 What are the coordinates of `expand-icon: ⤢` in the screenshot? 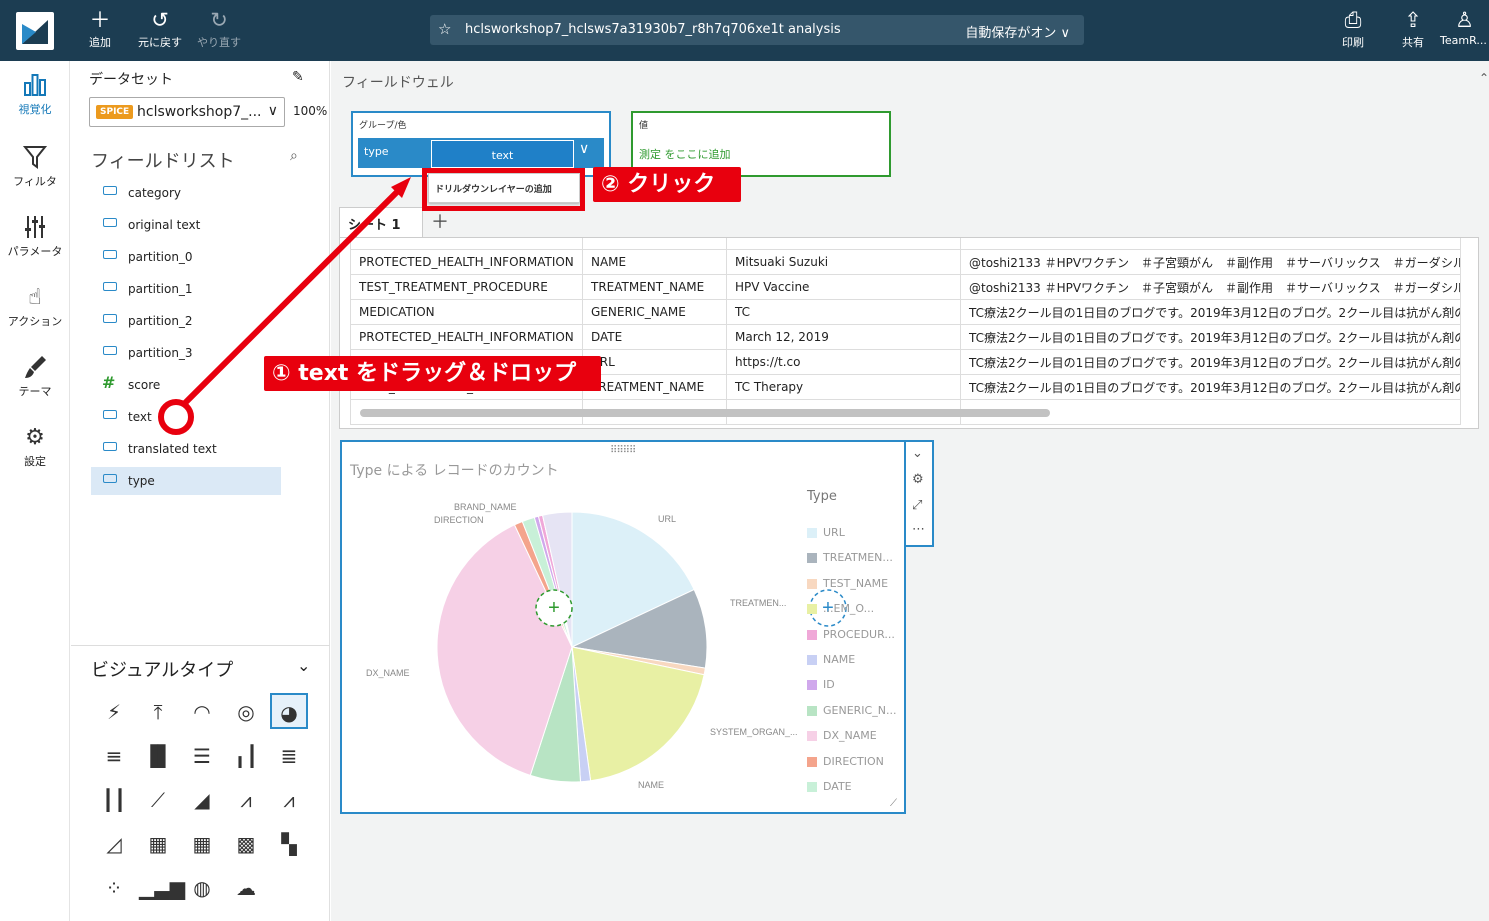 It's located at (917, 505).